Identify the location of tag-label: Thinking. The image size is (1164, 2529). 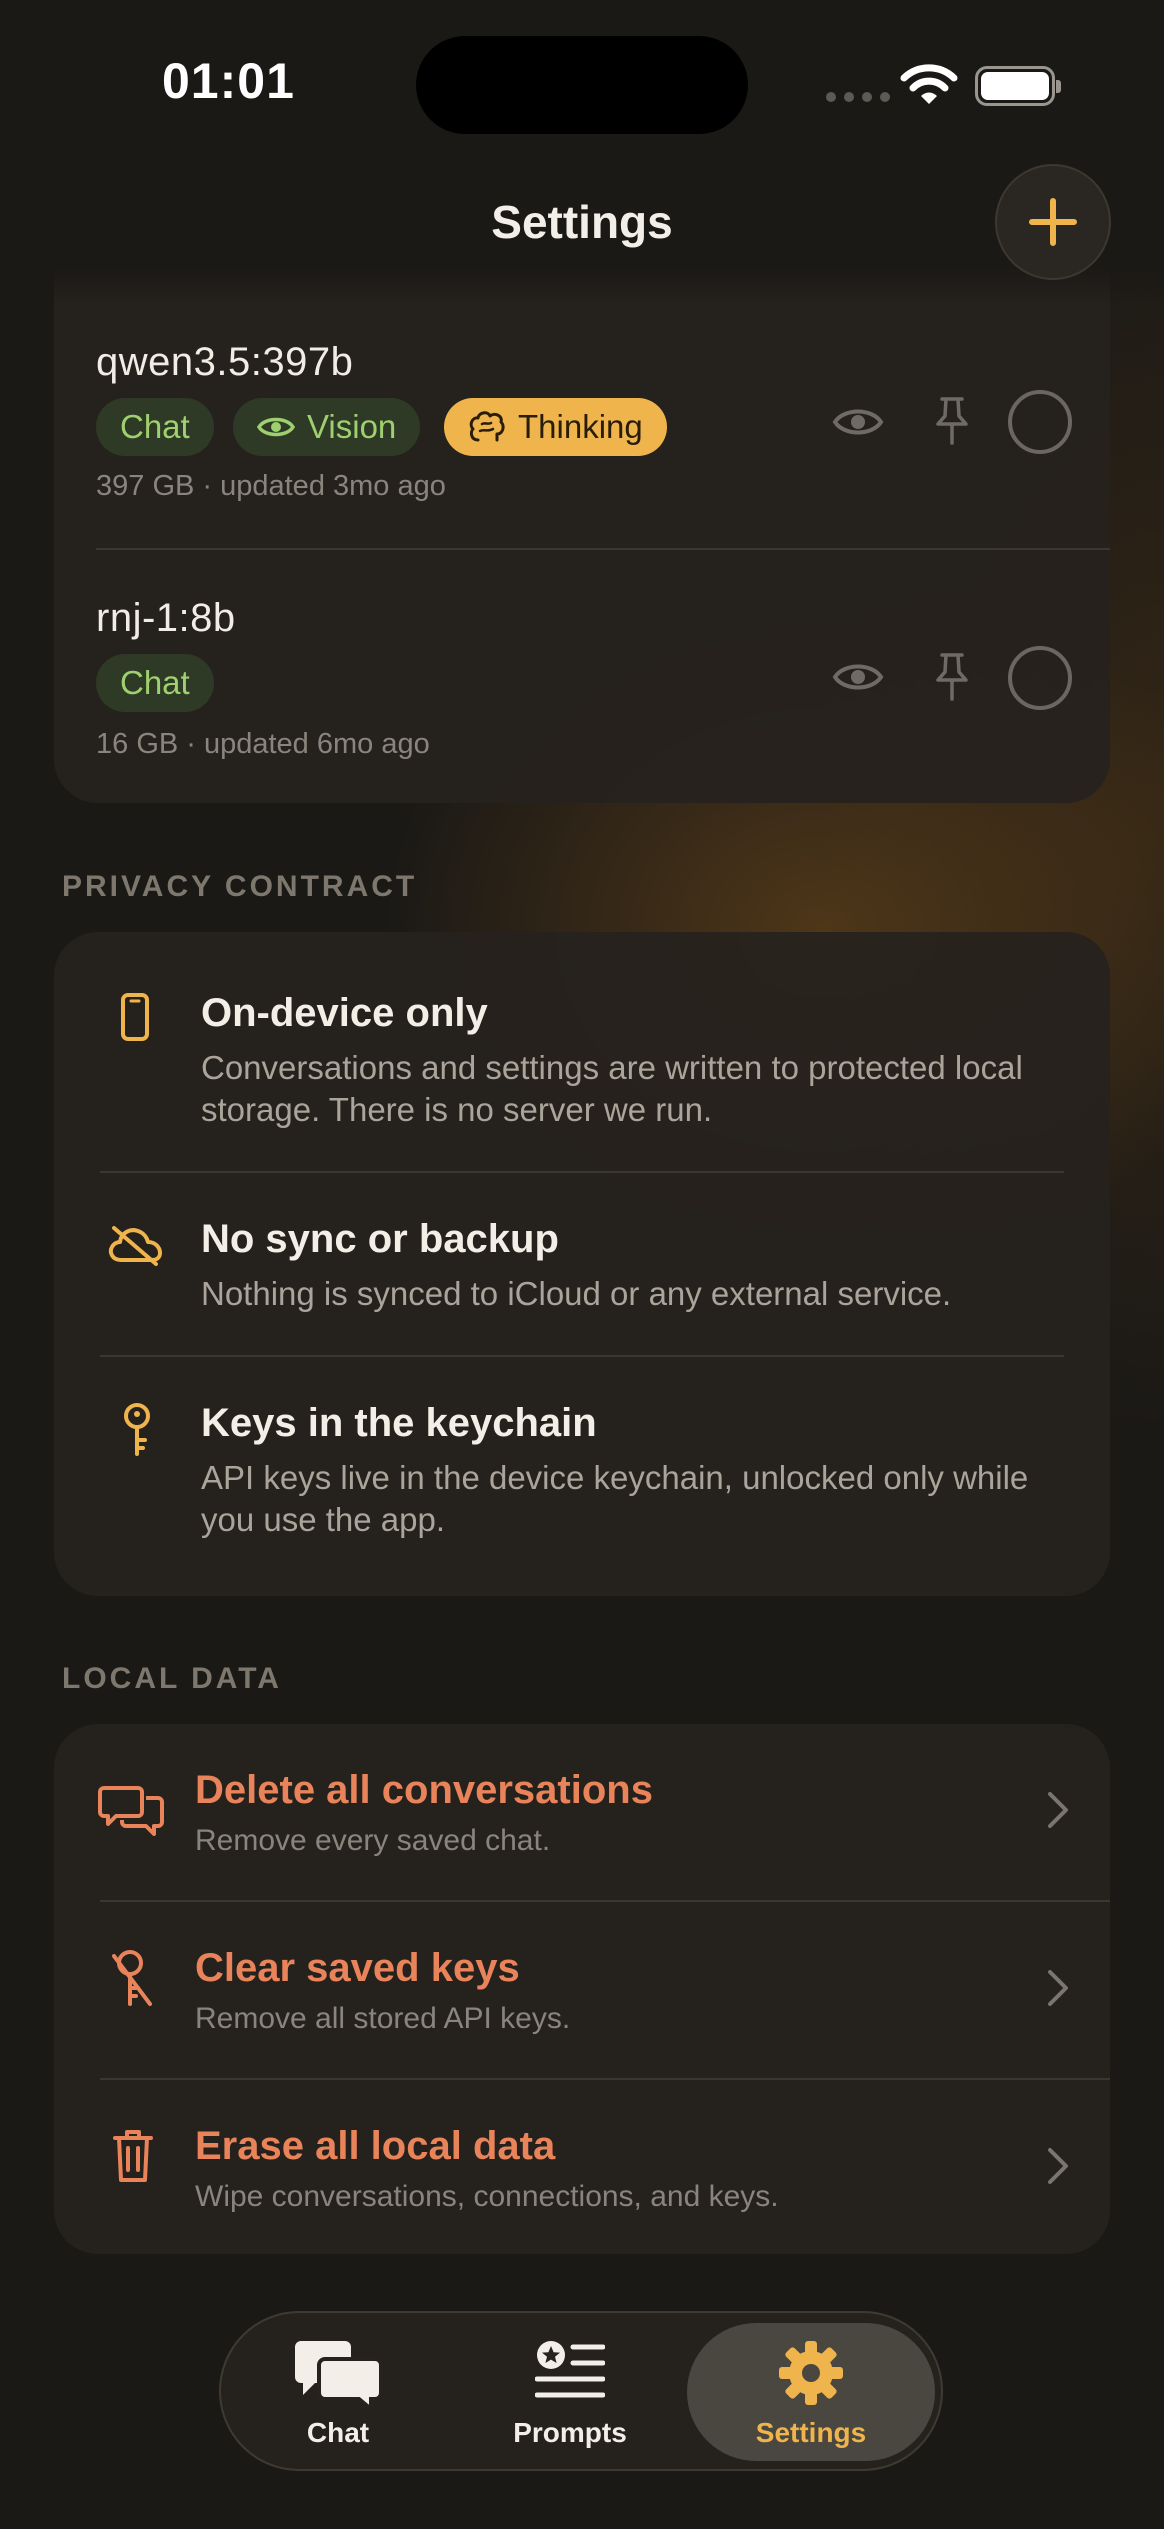
(580, 426).